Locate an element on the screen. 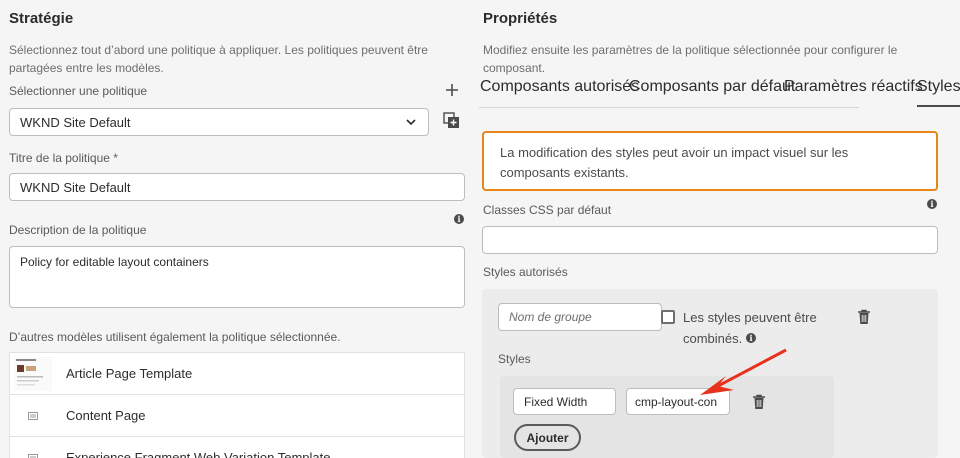  group-name-input: Nom de groupe is located at coordinates (580, 317).